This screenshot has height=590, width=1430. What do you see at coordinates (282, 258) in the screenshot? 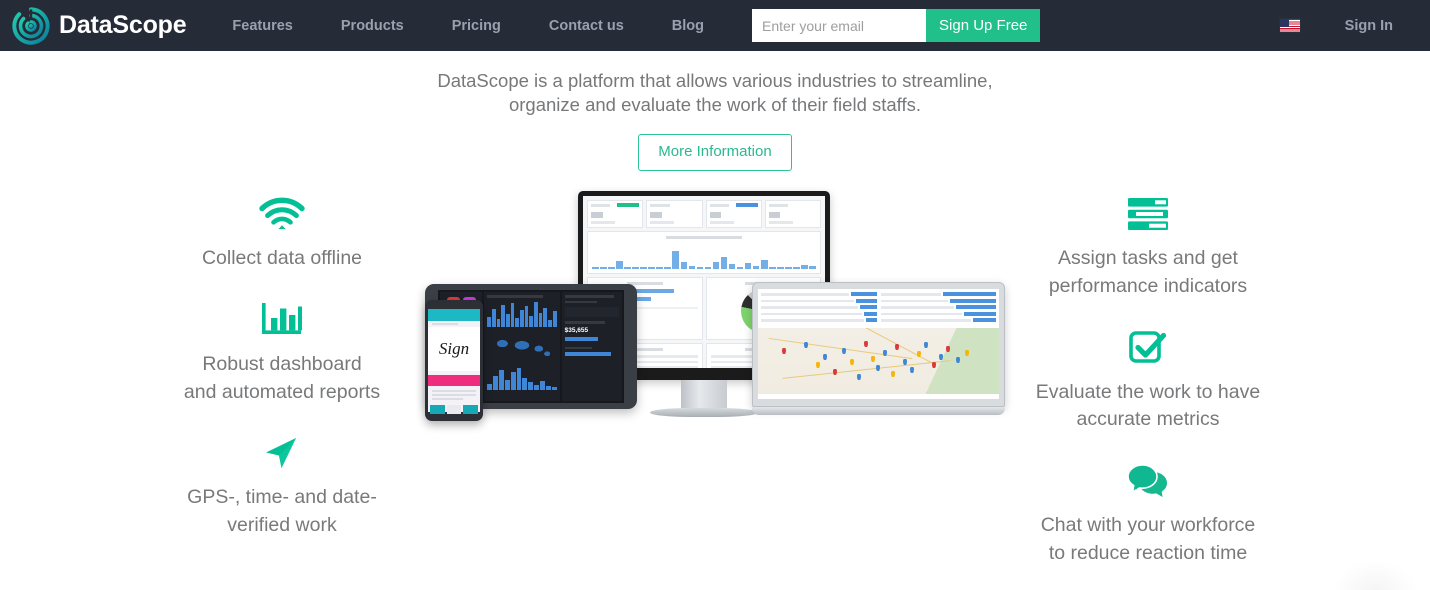
I see `feature-label: Collect data offline` at bounding box center [282, 258].